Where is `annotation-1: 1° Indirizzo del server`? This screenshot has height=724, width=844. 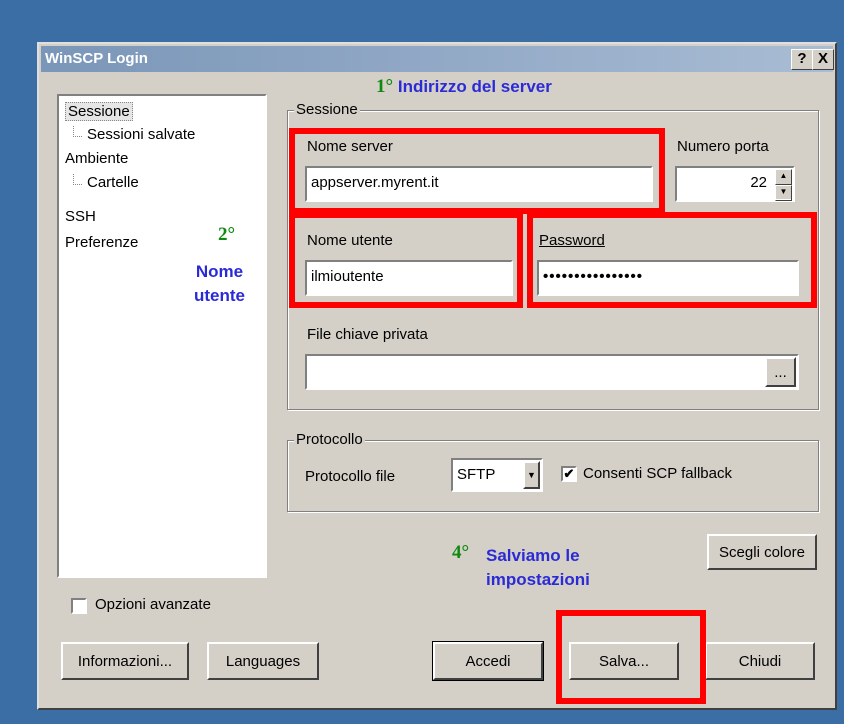 annotation-1: 1° Indirizzo del server is located at coordinates (464, 87).